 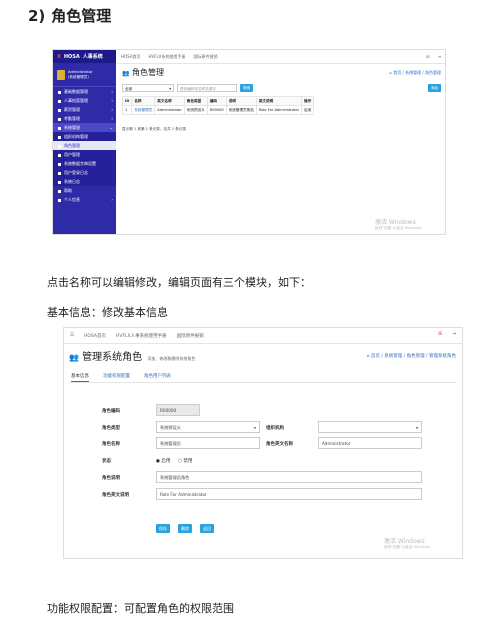 What do you see at coordinates (127, 101) in the screenshot?
I see `column-header: ID` at bounding box center [127, 101].